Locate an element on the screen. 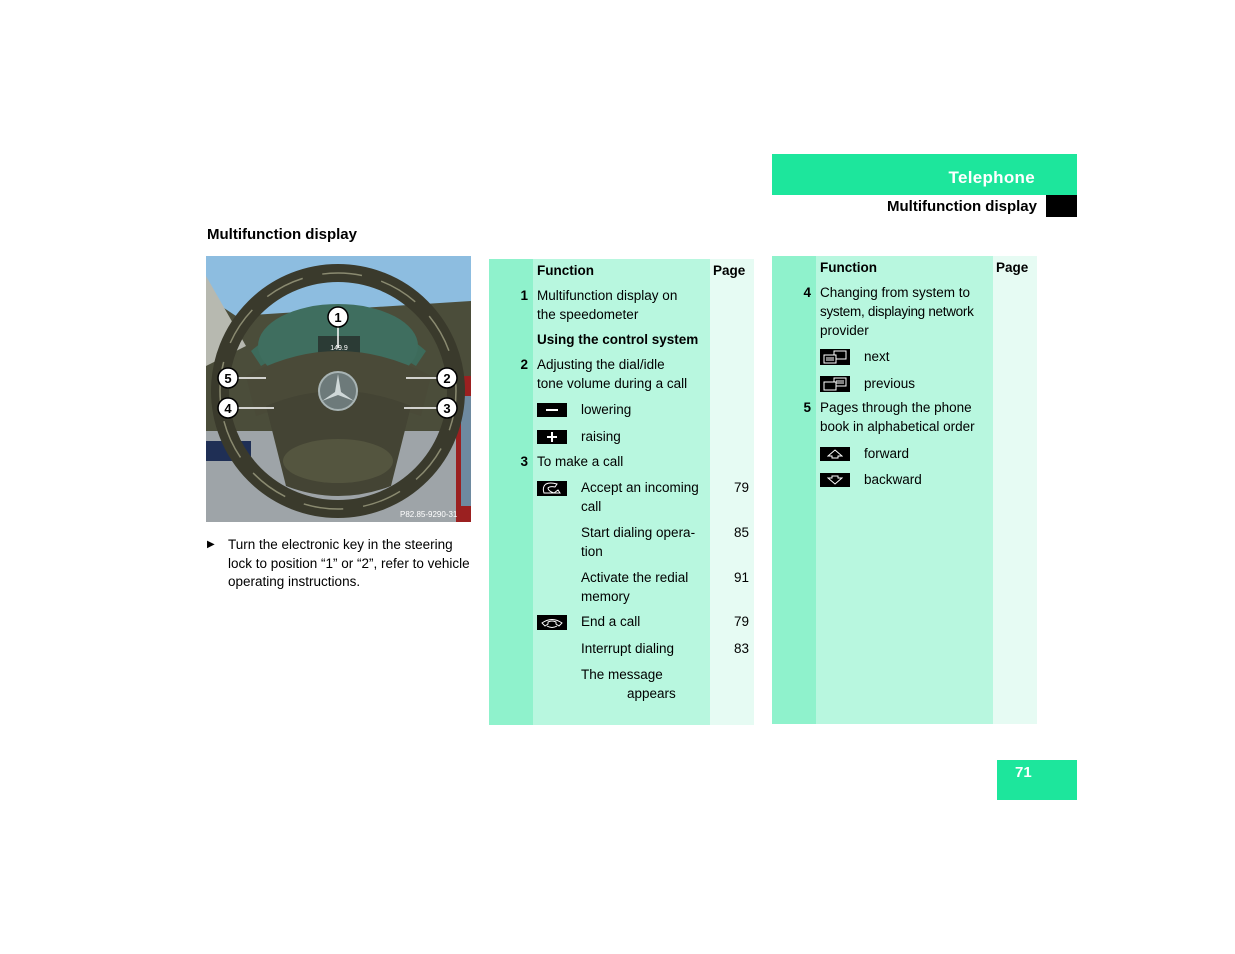 This screenshot has height=954, width=1235. svg-text: 4 is located at coordinates (228, 408).